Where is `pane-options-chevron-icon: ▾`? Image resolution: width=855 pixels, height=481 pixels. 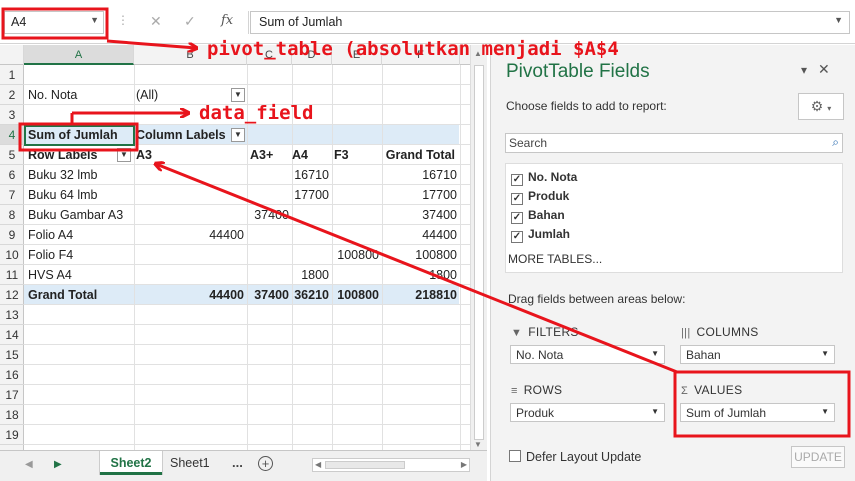
pane-options-chevron-icon: ▾ is located at coordinates (804, 70).